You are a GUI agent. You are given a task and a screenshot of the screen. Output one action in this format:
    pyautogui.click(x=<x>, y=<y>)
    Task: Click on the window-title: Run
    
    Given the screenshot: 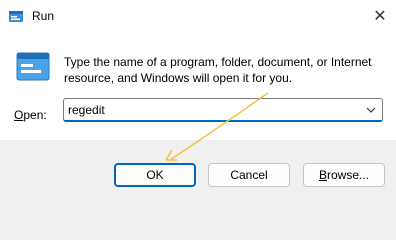 What is the action you would take?
    pyautogui.click(x=43, y=16)
    